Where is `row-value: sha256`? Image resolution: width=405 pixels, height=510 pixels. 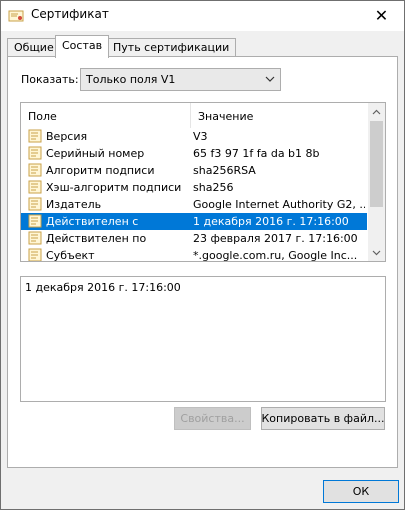 row-value: sha256 is located at coordinates (213, 187).